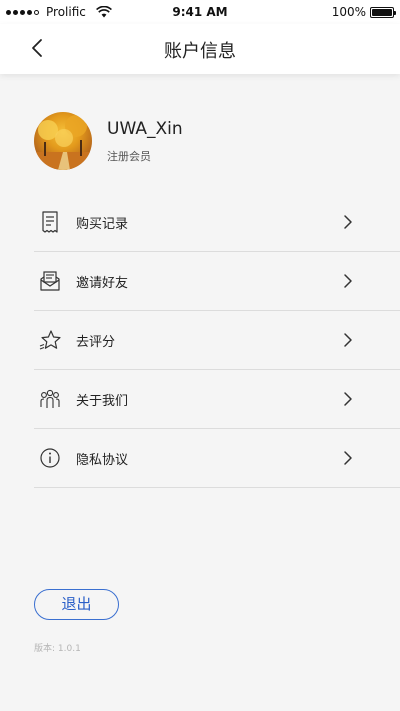 The width and height of the screenshot is (400, 711). What do you see at coordinates (145, 129) in the screenshot?
I see `username: UWA_Xin` at bounding box center [145, 129].